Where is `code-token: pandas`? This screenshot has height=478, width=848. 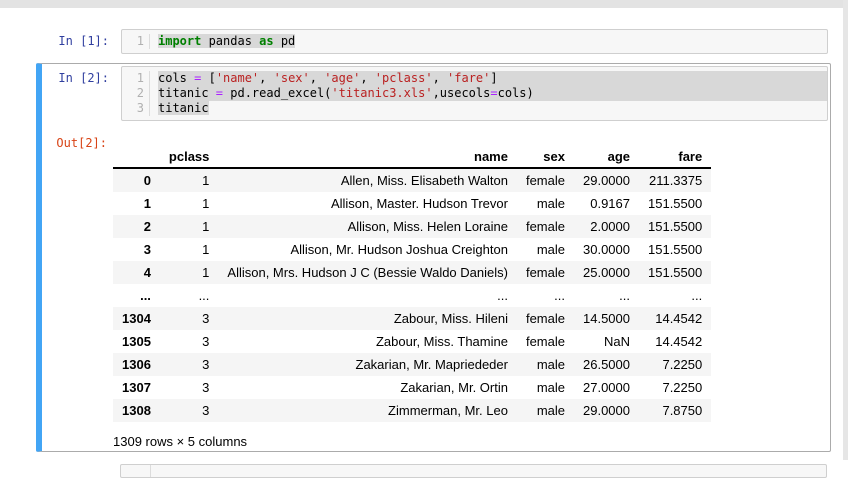 code-token: pandas is located at coordinates (230, 41).